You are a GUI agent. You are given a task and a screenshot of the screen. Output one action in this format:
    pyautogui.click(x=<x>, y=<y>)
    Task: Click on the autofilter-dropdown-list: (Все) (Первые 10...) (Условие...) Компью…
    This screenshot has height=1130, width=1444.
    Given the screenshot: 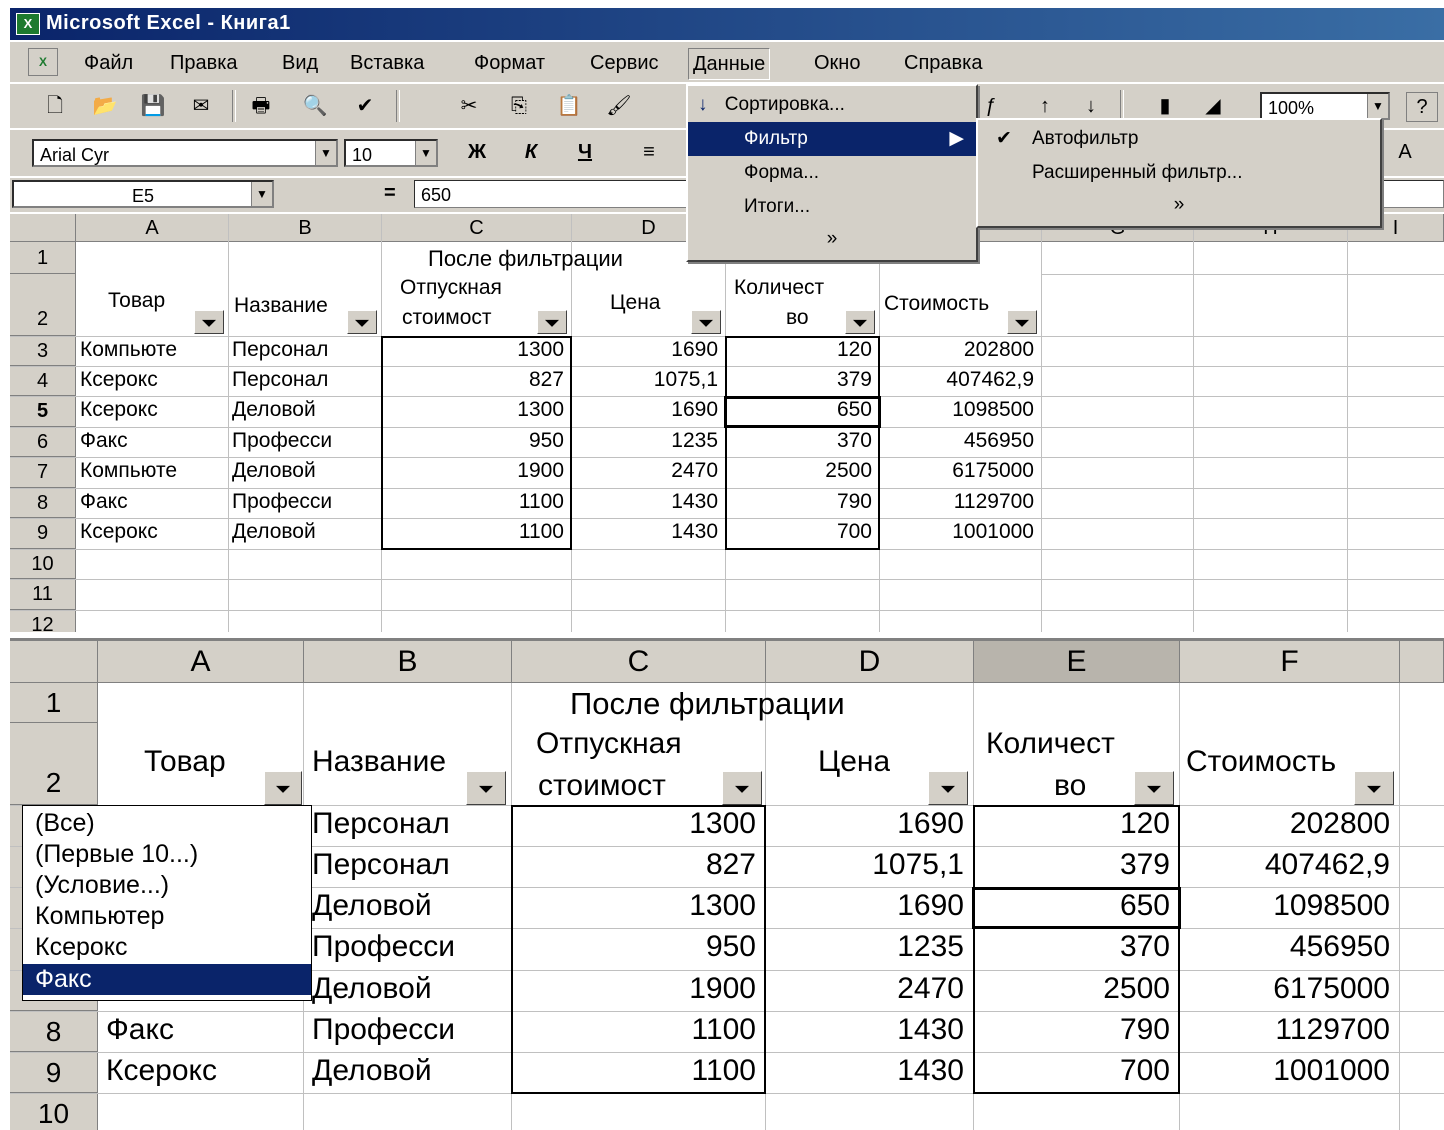 What is the action you would take?
    pyautogui.click(x=167, y=903)
    